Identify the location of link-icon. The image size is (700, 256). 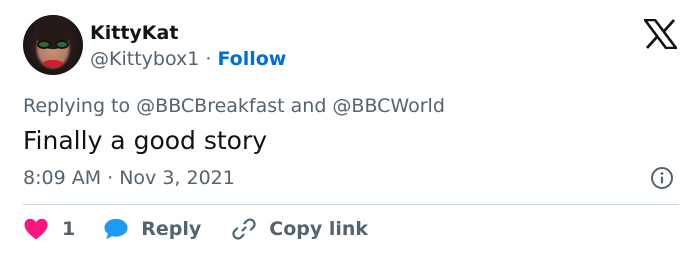
(244, 229).